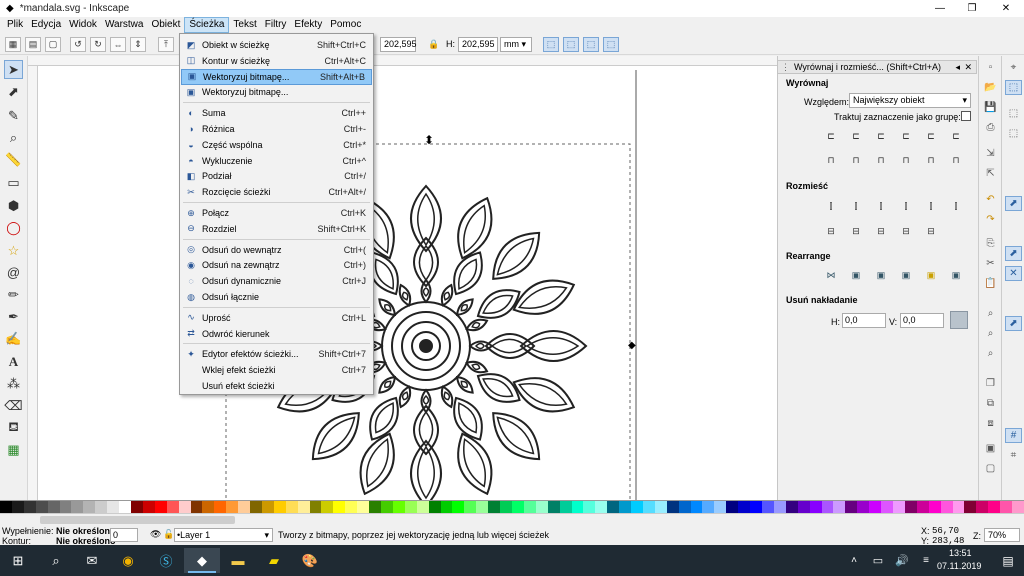 The height and width of the screenshot is (576, 1024). I want to click on distribute-right-icon: ⫿, so click(881, 206).